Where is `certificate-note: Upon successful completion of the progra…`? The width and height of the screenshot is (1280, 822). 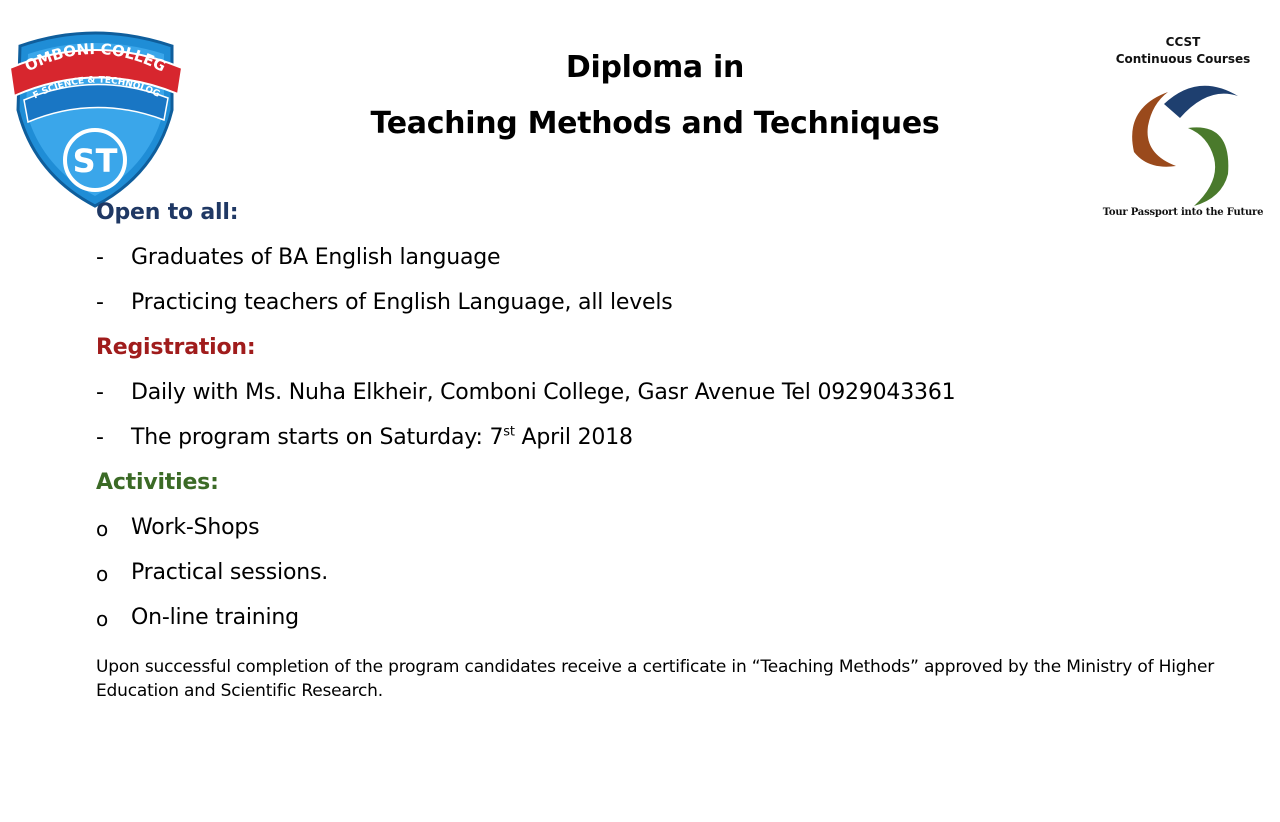
certificate-note: Upon successful completion of the progra… is located at coordinates (655, 679).